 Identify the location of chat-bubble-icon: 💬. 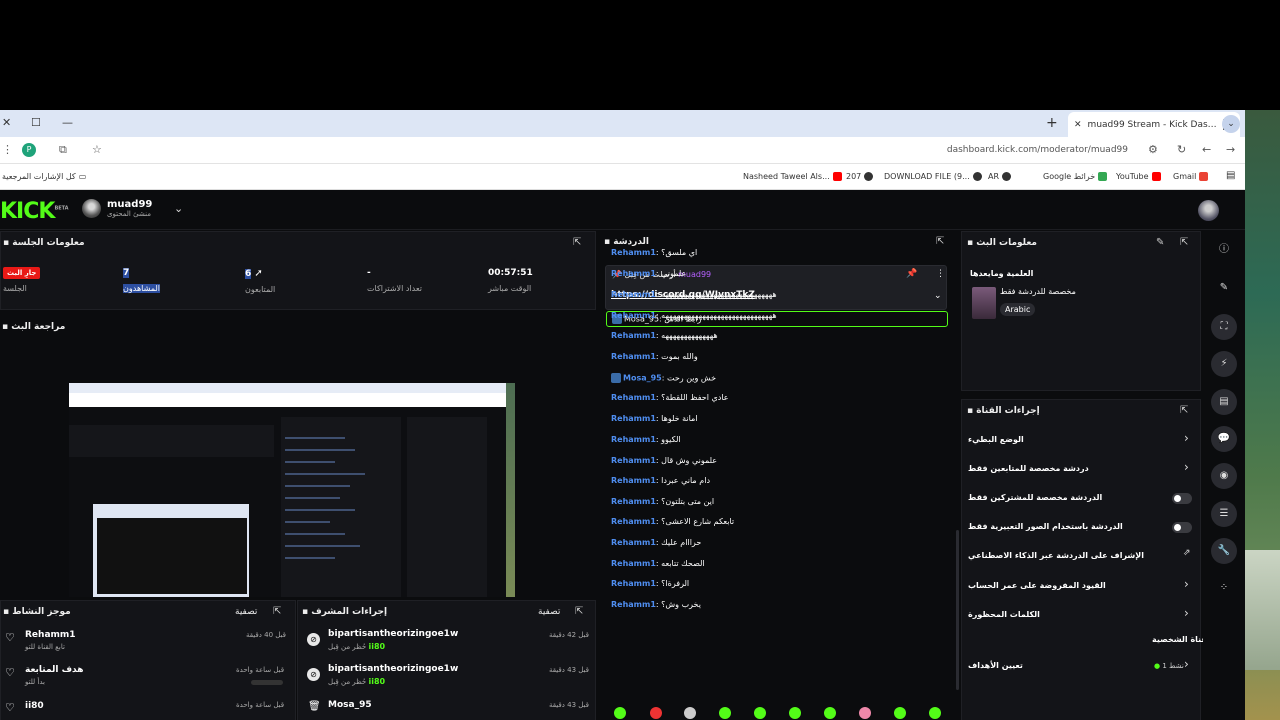
(1224, 439).